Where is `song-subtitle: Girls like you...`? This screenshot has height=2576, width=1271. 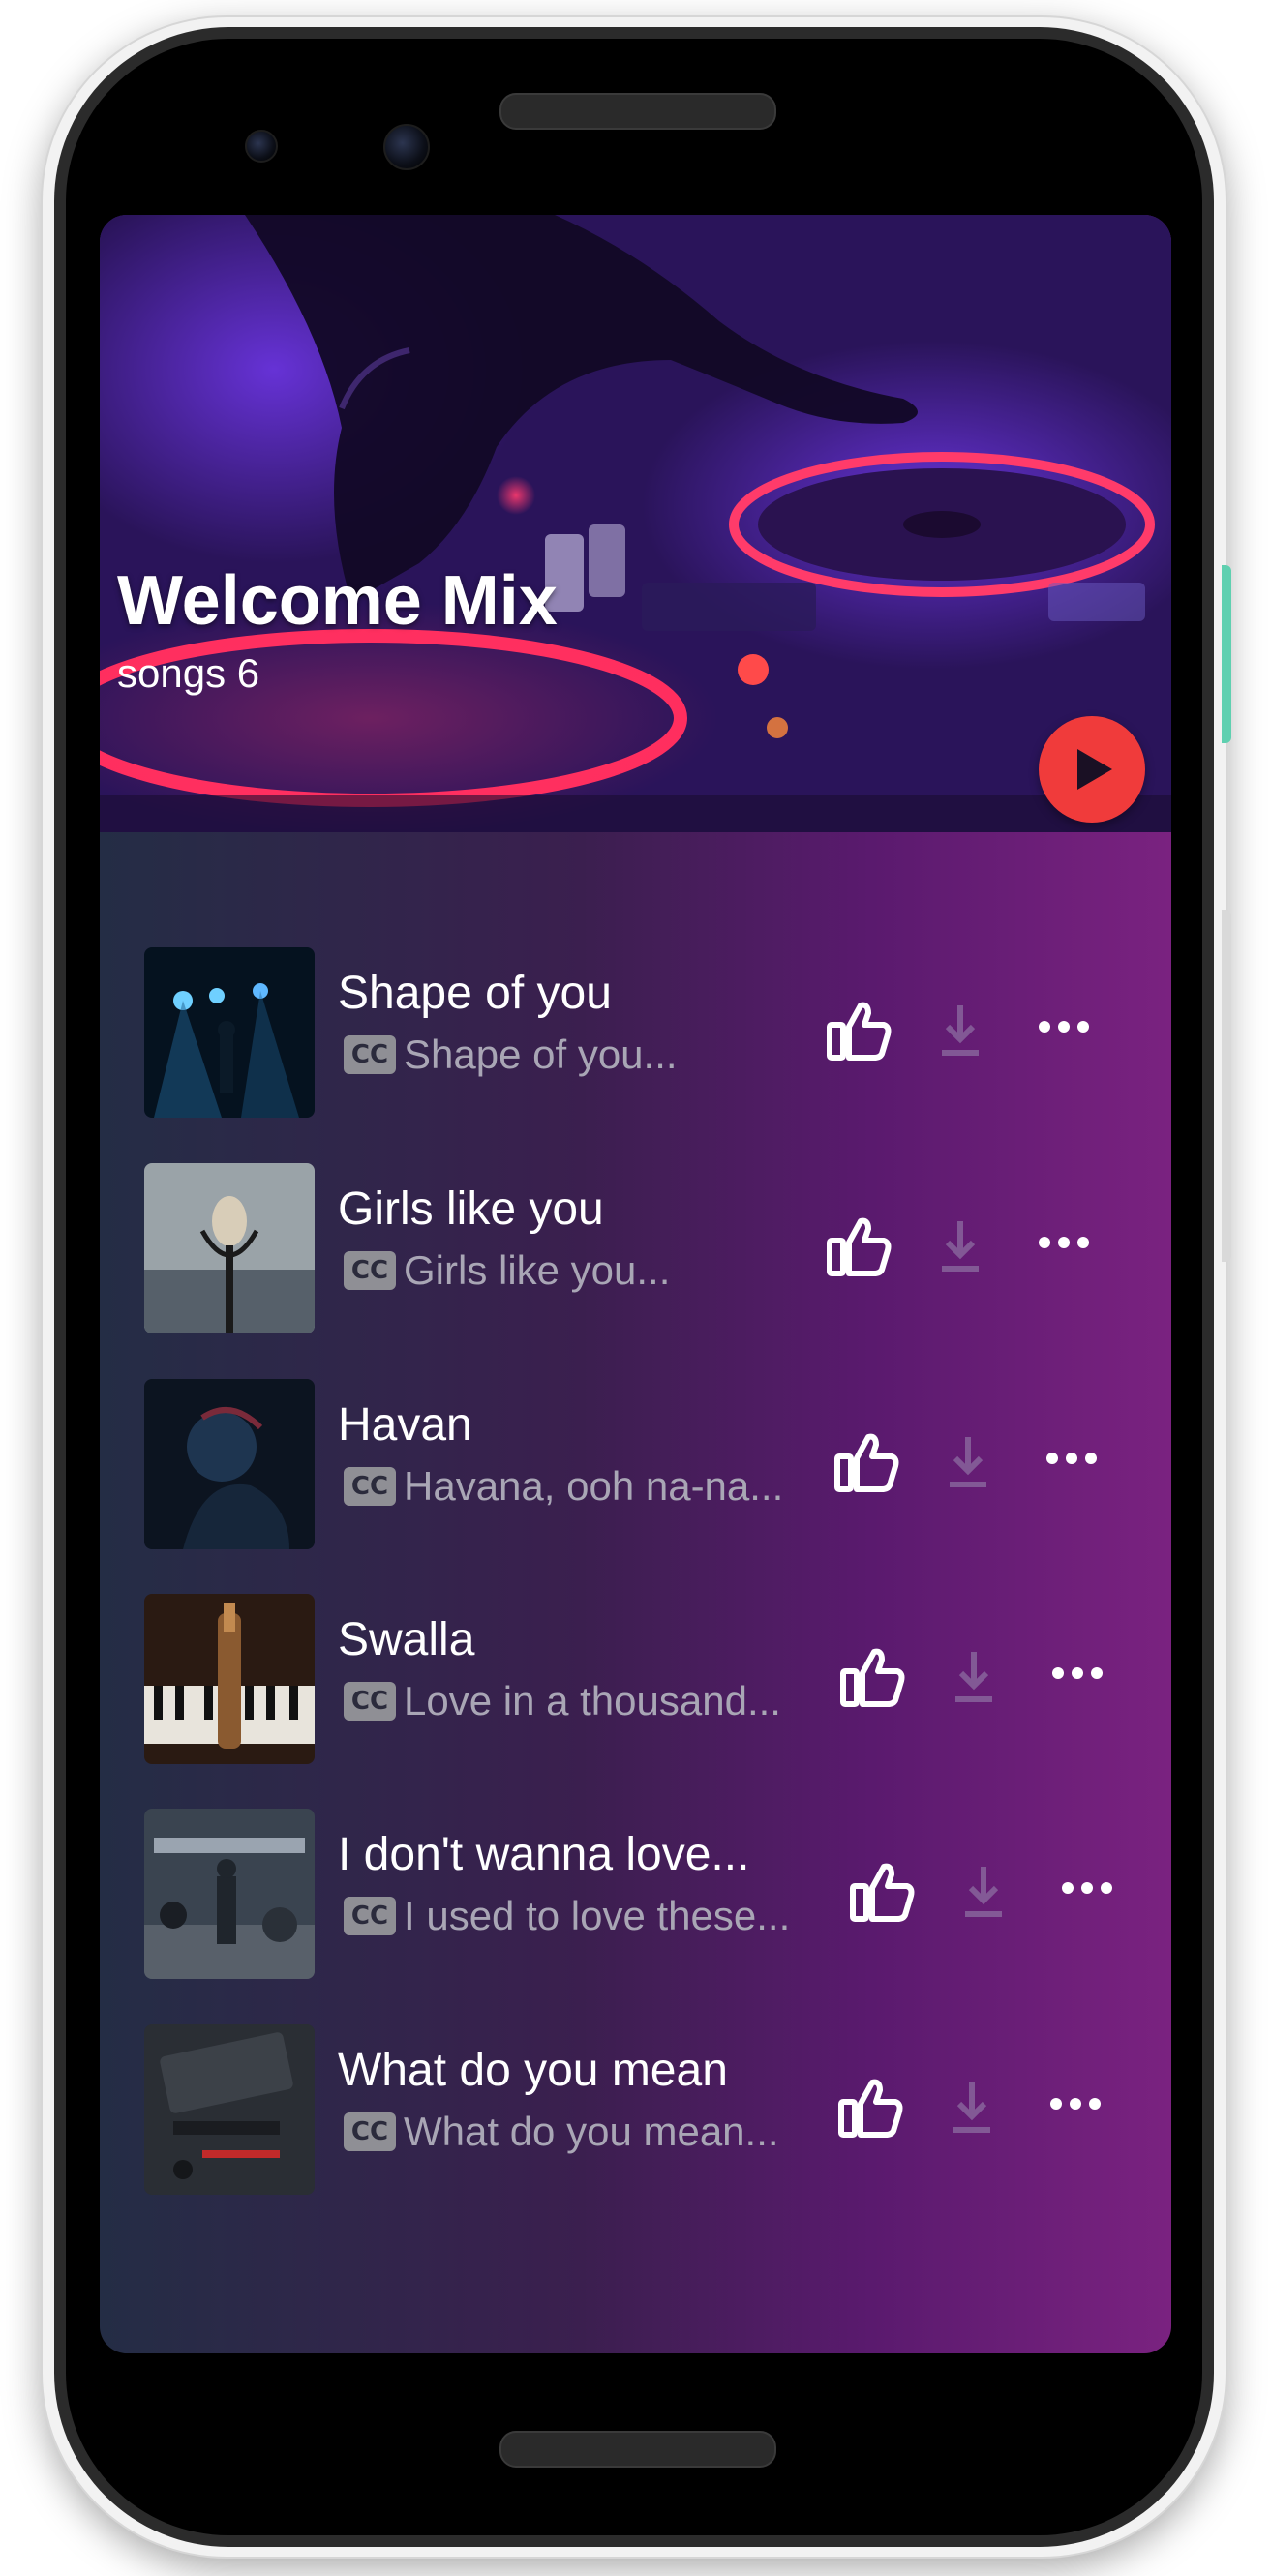
song-subtitle: Girls like you... is located at coordinates (537, 1270).